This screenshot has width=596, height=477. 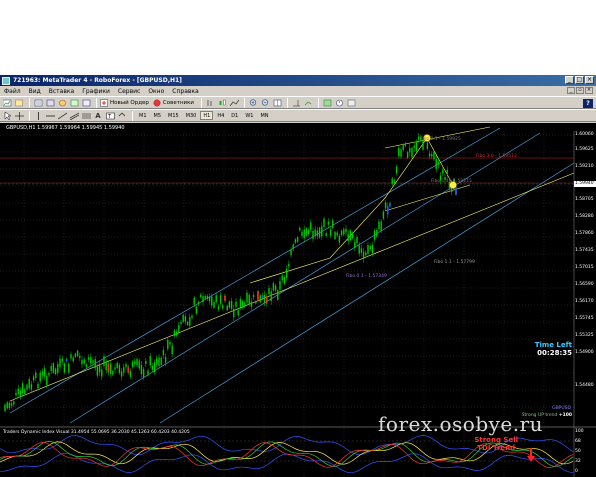 I want to click on terminal-icon, so click(x=74, y=102).